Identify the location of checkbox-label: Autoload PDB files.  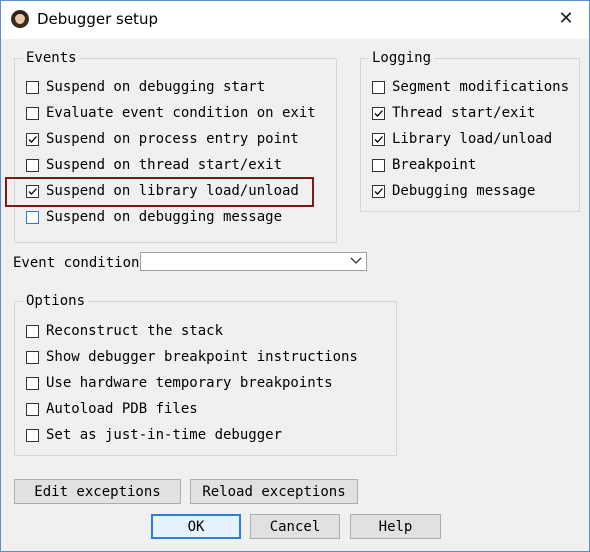
(122, 409).